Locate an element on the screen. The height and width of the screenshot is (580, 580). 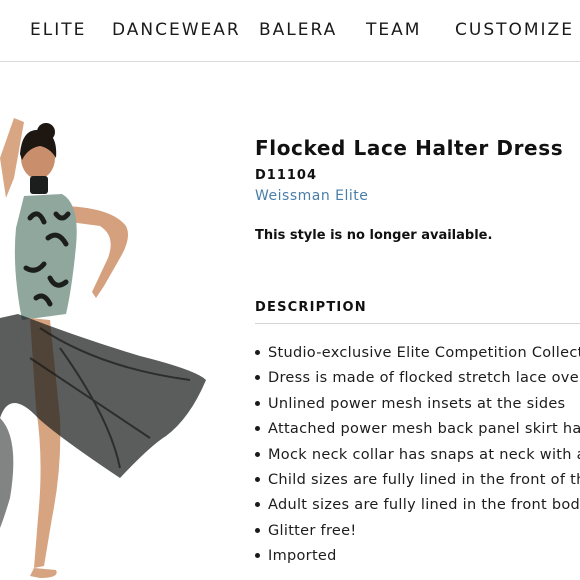
nav-team: TEAM is located at coordinates (393, 30).